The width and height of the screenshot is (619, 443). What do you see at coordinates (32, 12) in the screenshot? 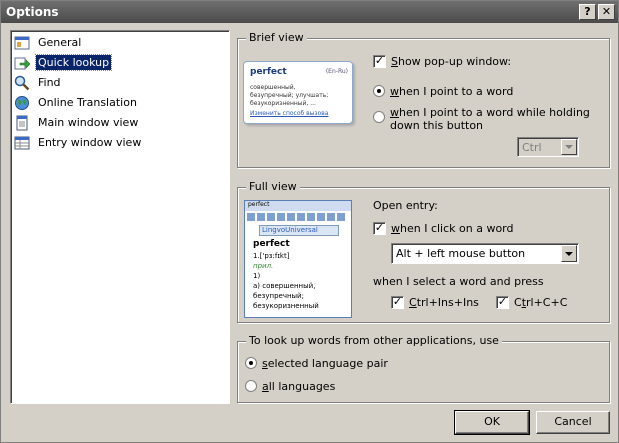
I see `window-title: Options` at bounding box center [32, 12].